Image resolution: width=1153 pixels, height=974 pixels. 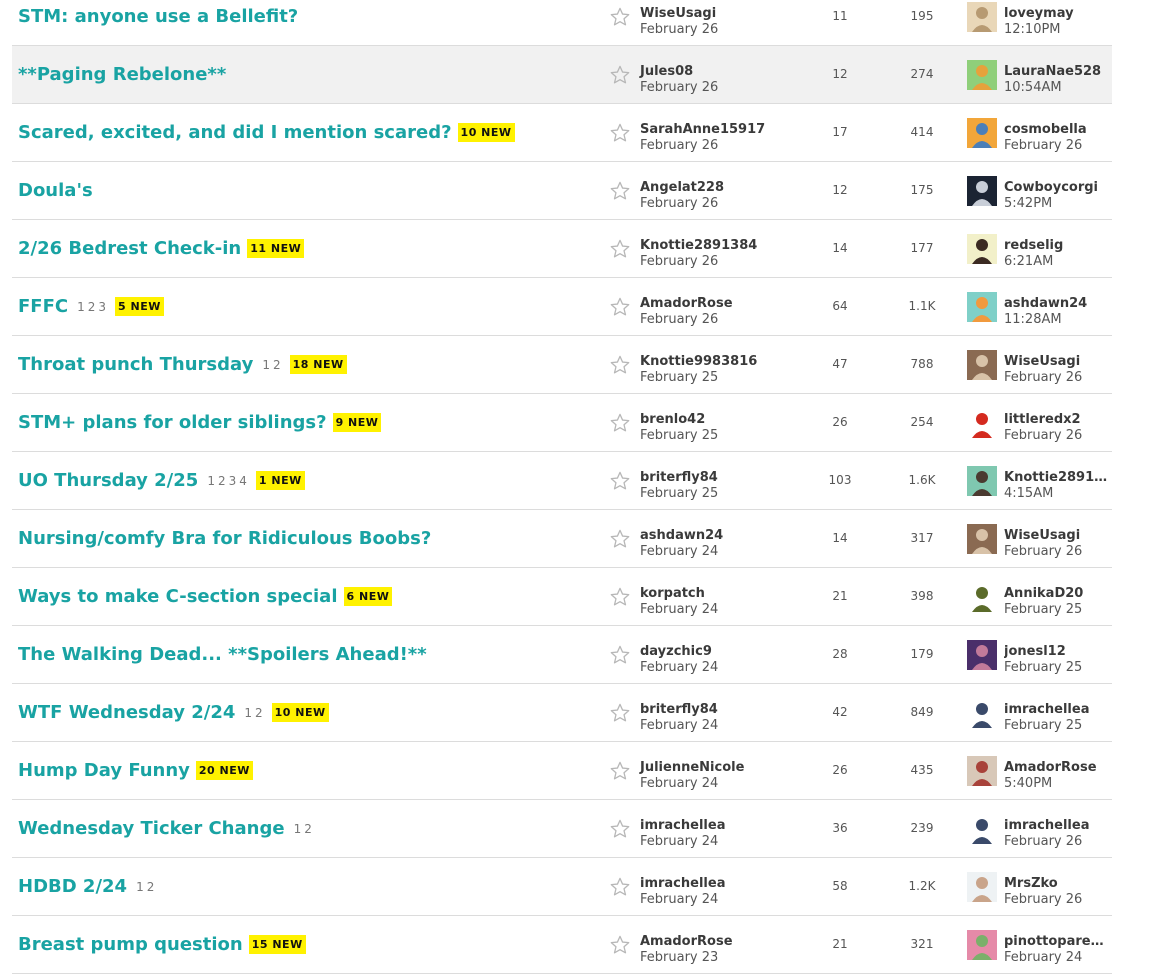 I want to click on last-post-user: AmadorRose, so click(x=1058, y=768).